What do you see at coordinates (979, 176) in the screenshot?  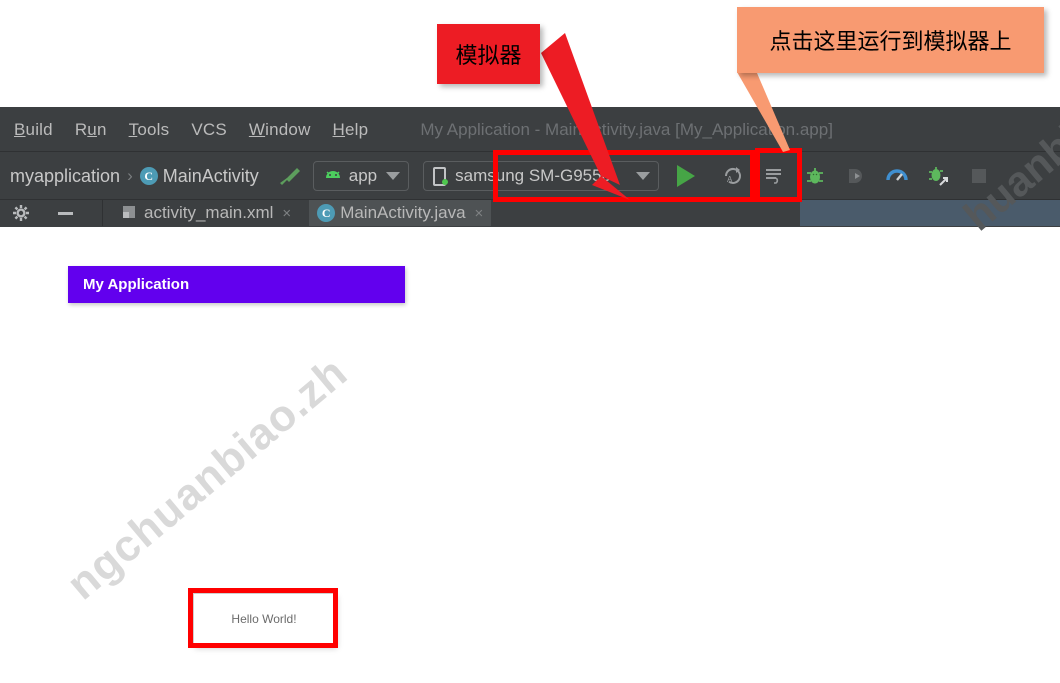 I see `stop-icon` at bounding box center [979, 176].